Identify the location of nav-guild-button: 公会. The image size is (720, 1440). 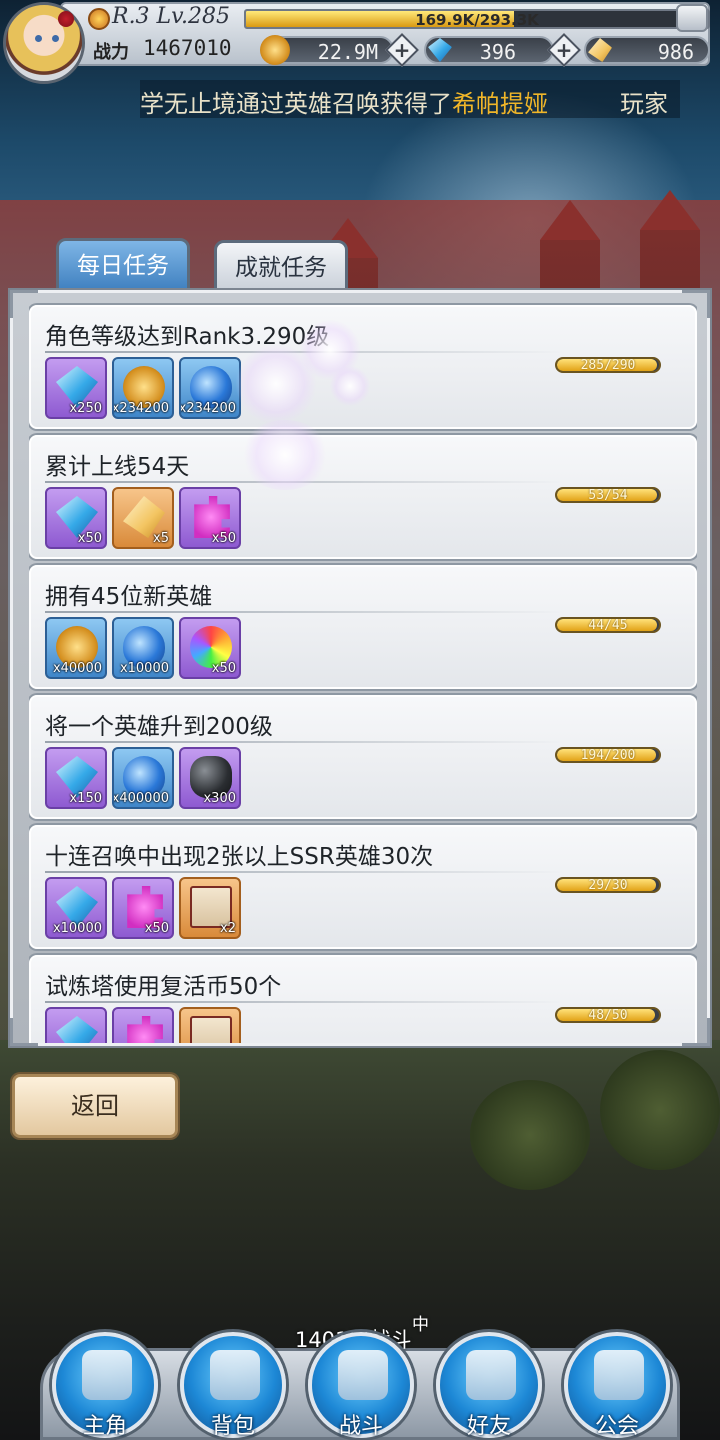
(617, 1385).